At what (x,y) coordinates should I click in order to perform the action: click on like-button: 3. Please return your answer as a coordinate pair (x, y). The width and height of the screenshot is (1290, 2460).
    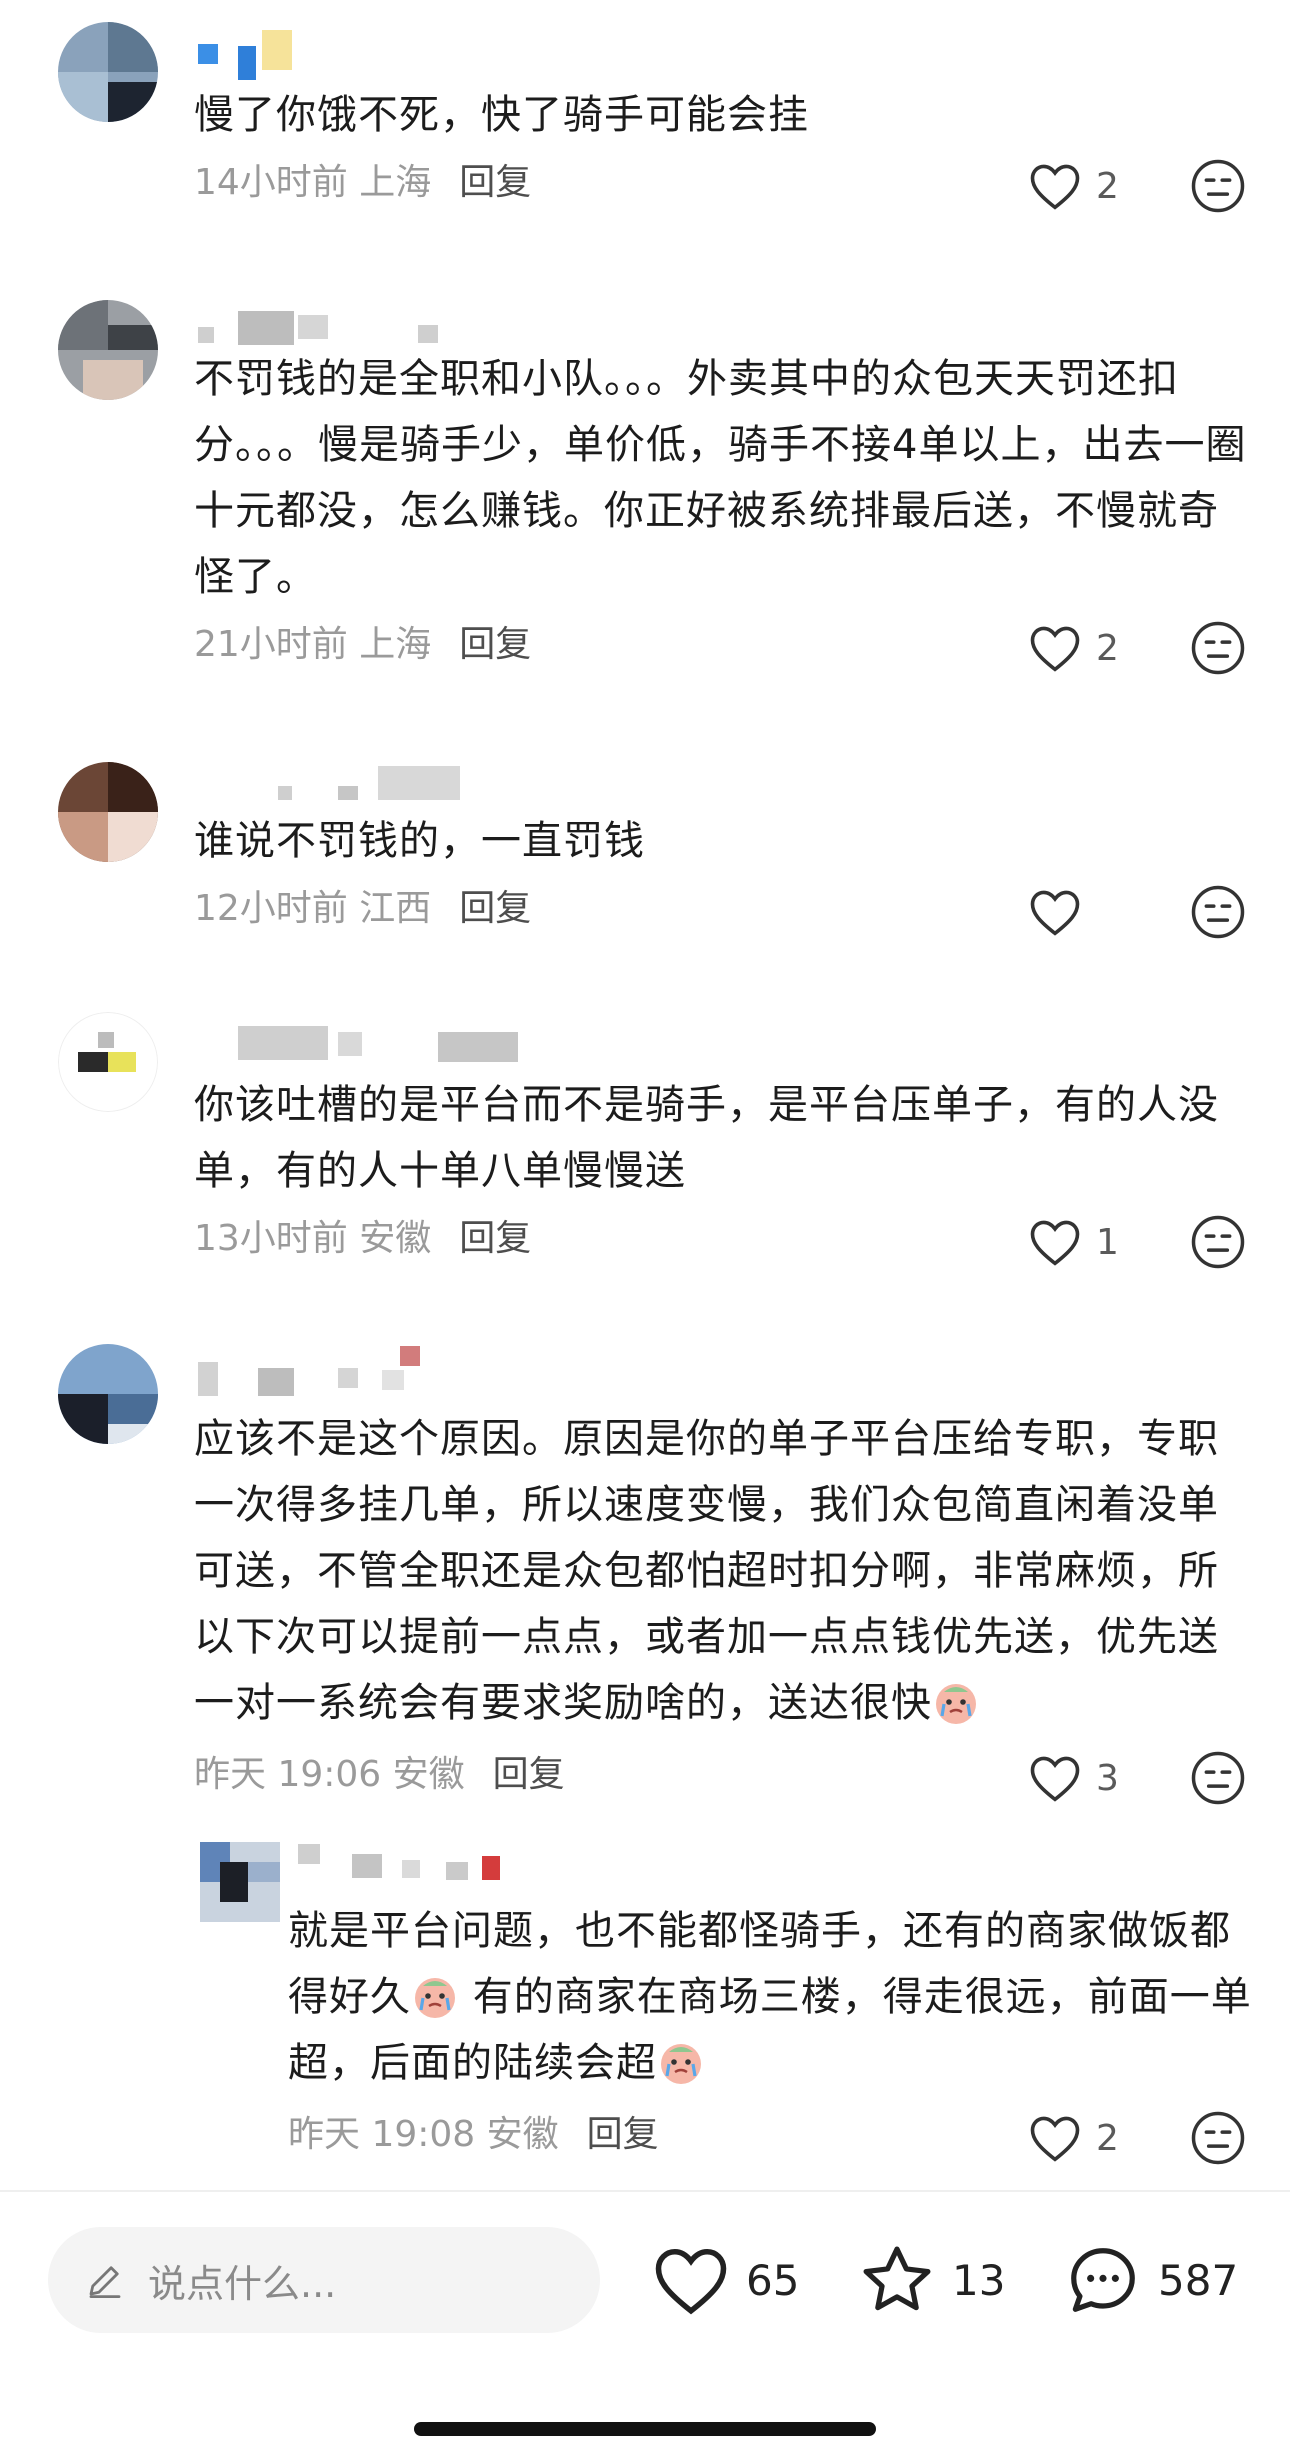
    Looking at the image, I should click on (1074, 1778).